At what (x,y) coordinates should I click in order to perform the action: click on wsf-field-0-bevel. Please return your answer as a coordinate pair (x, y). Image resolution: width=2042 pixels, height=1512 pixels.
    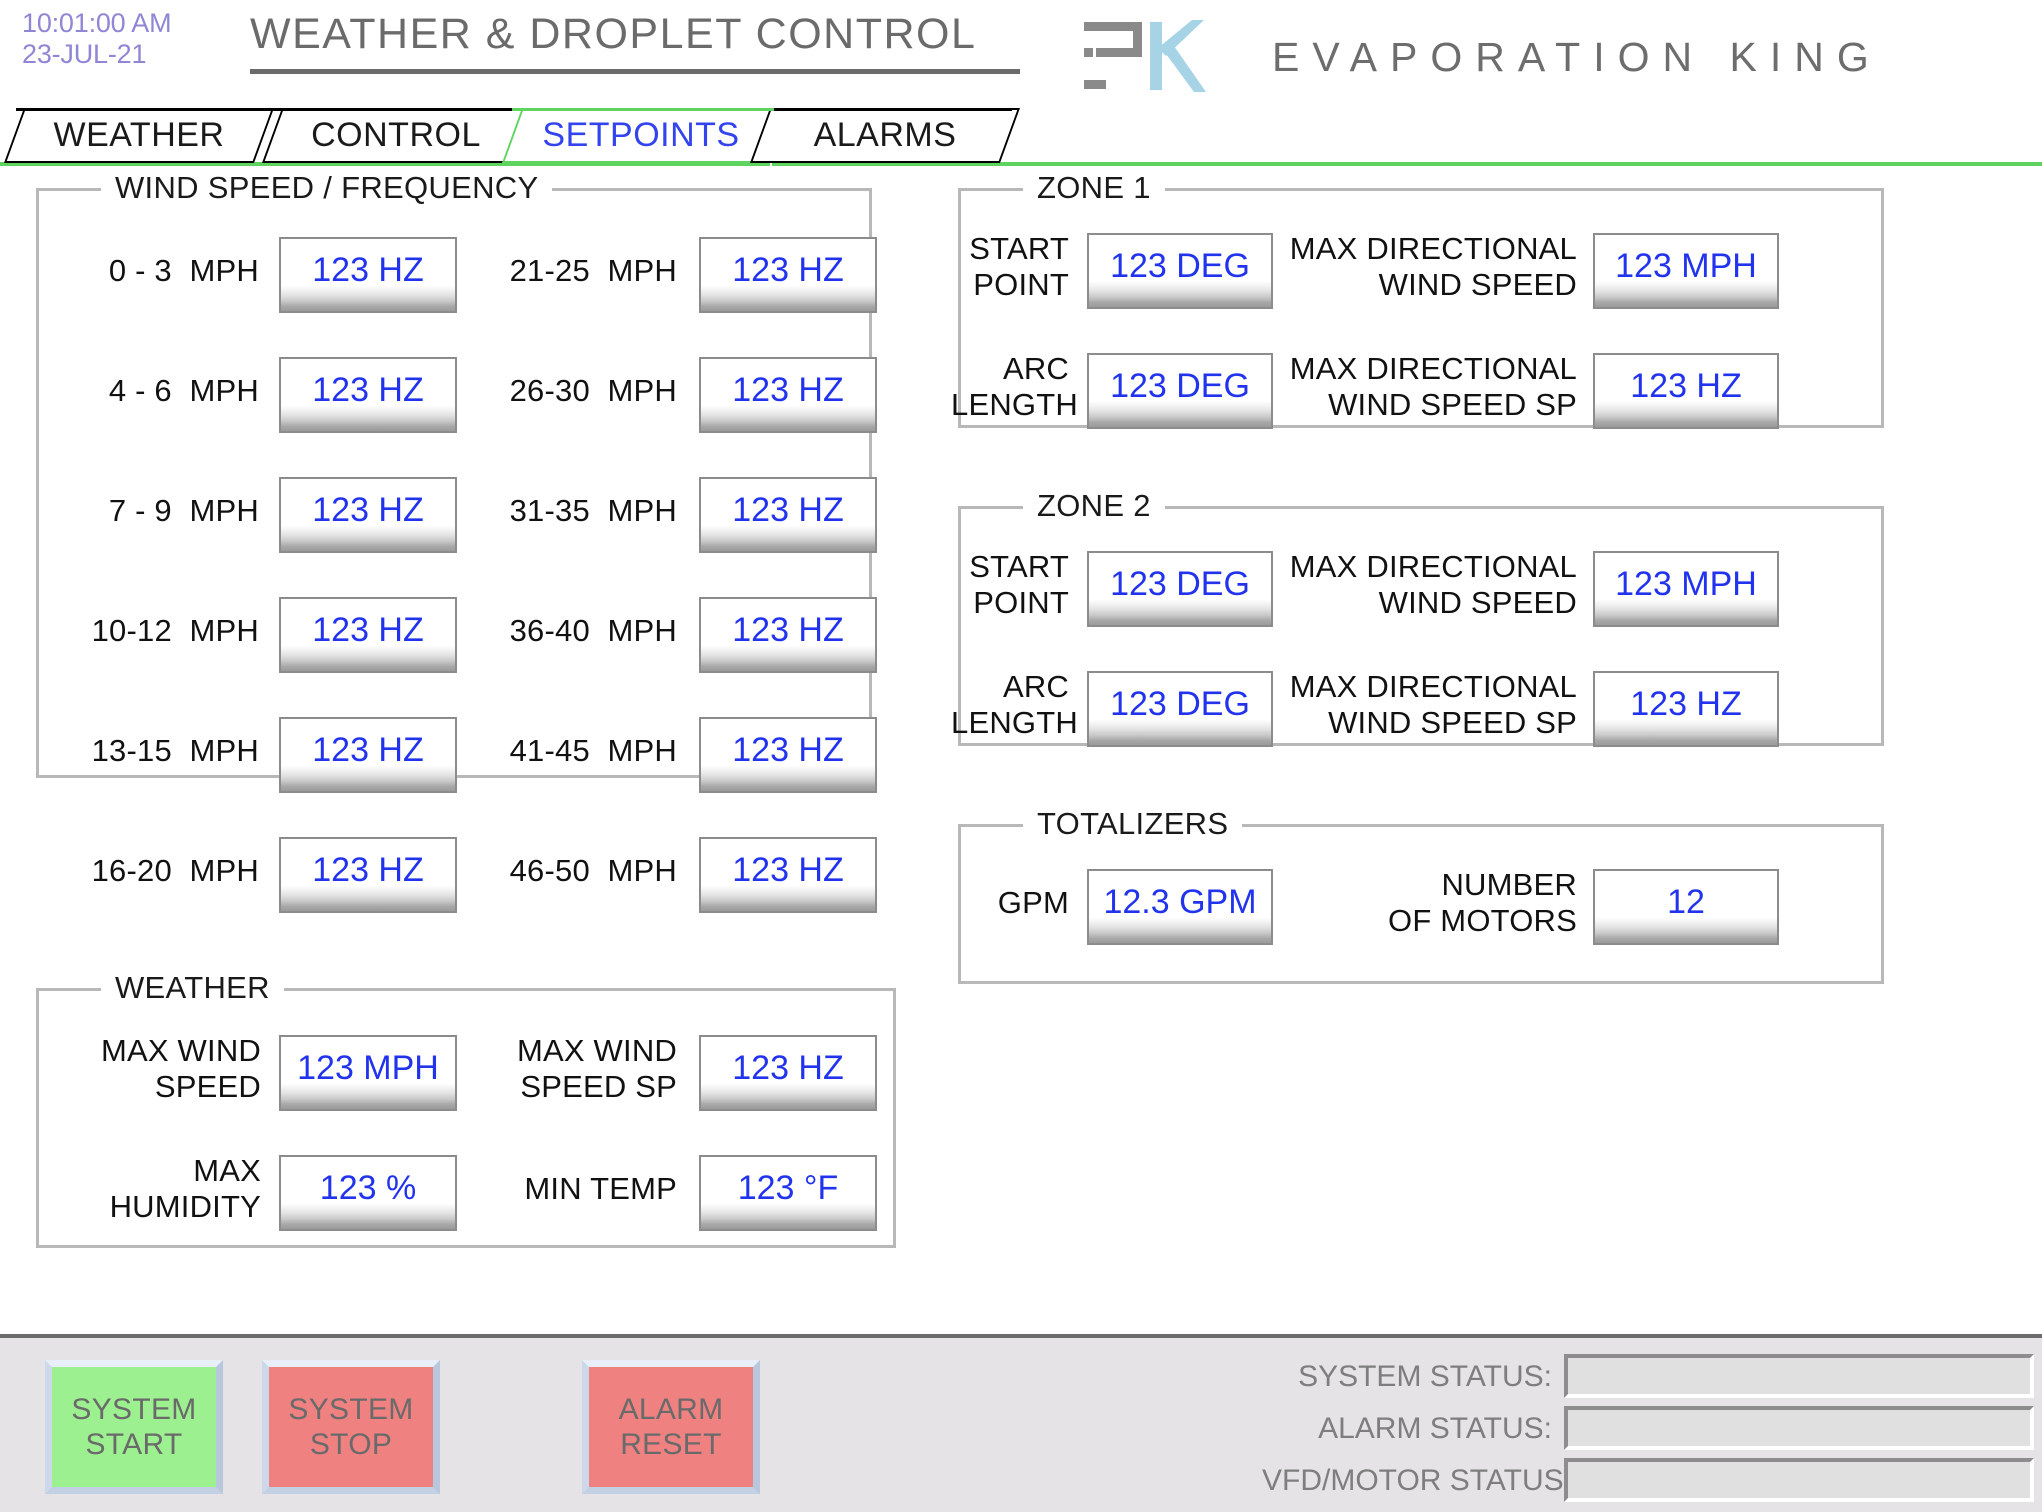
    Looking at the image, I should click on (368, 298).